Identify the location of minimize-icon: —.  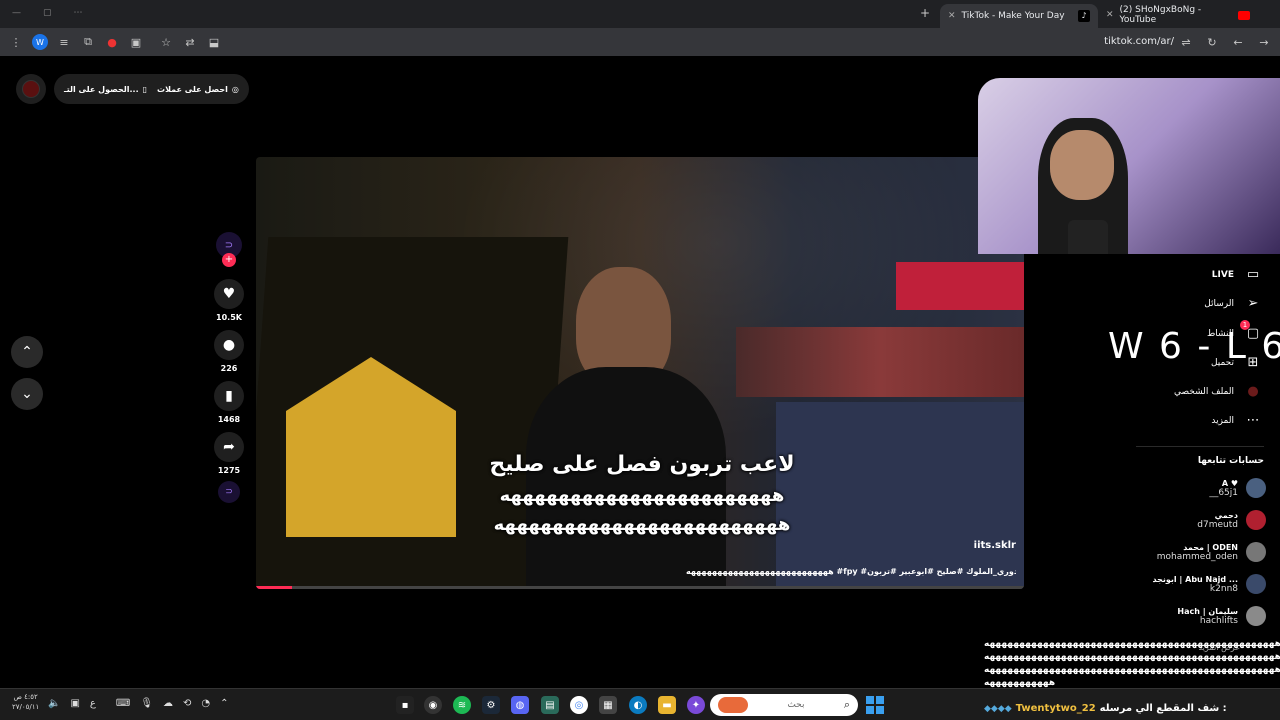
(16, 13).